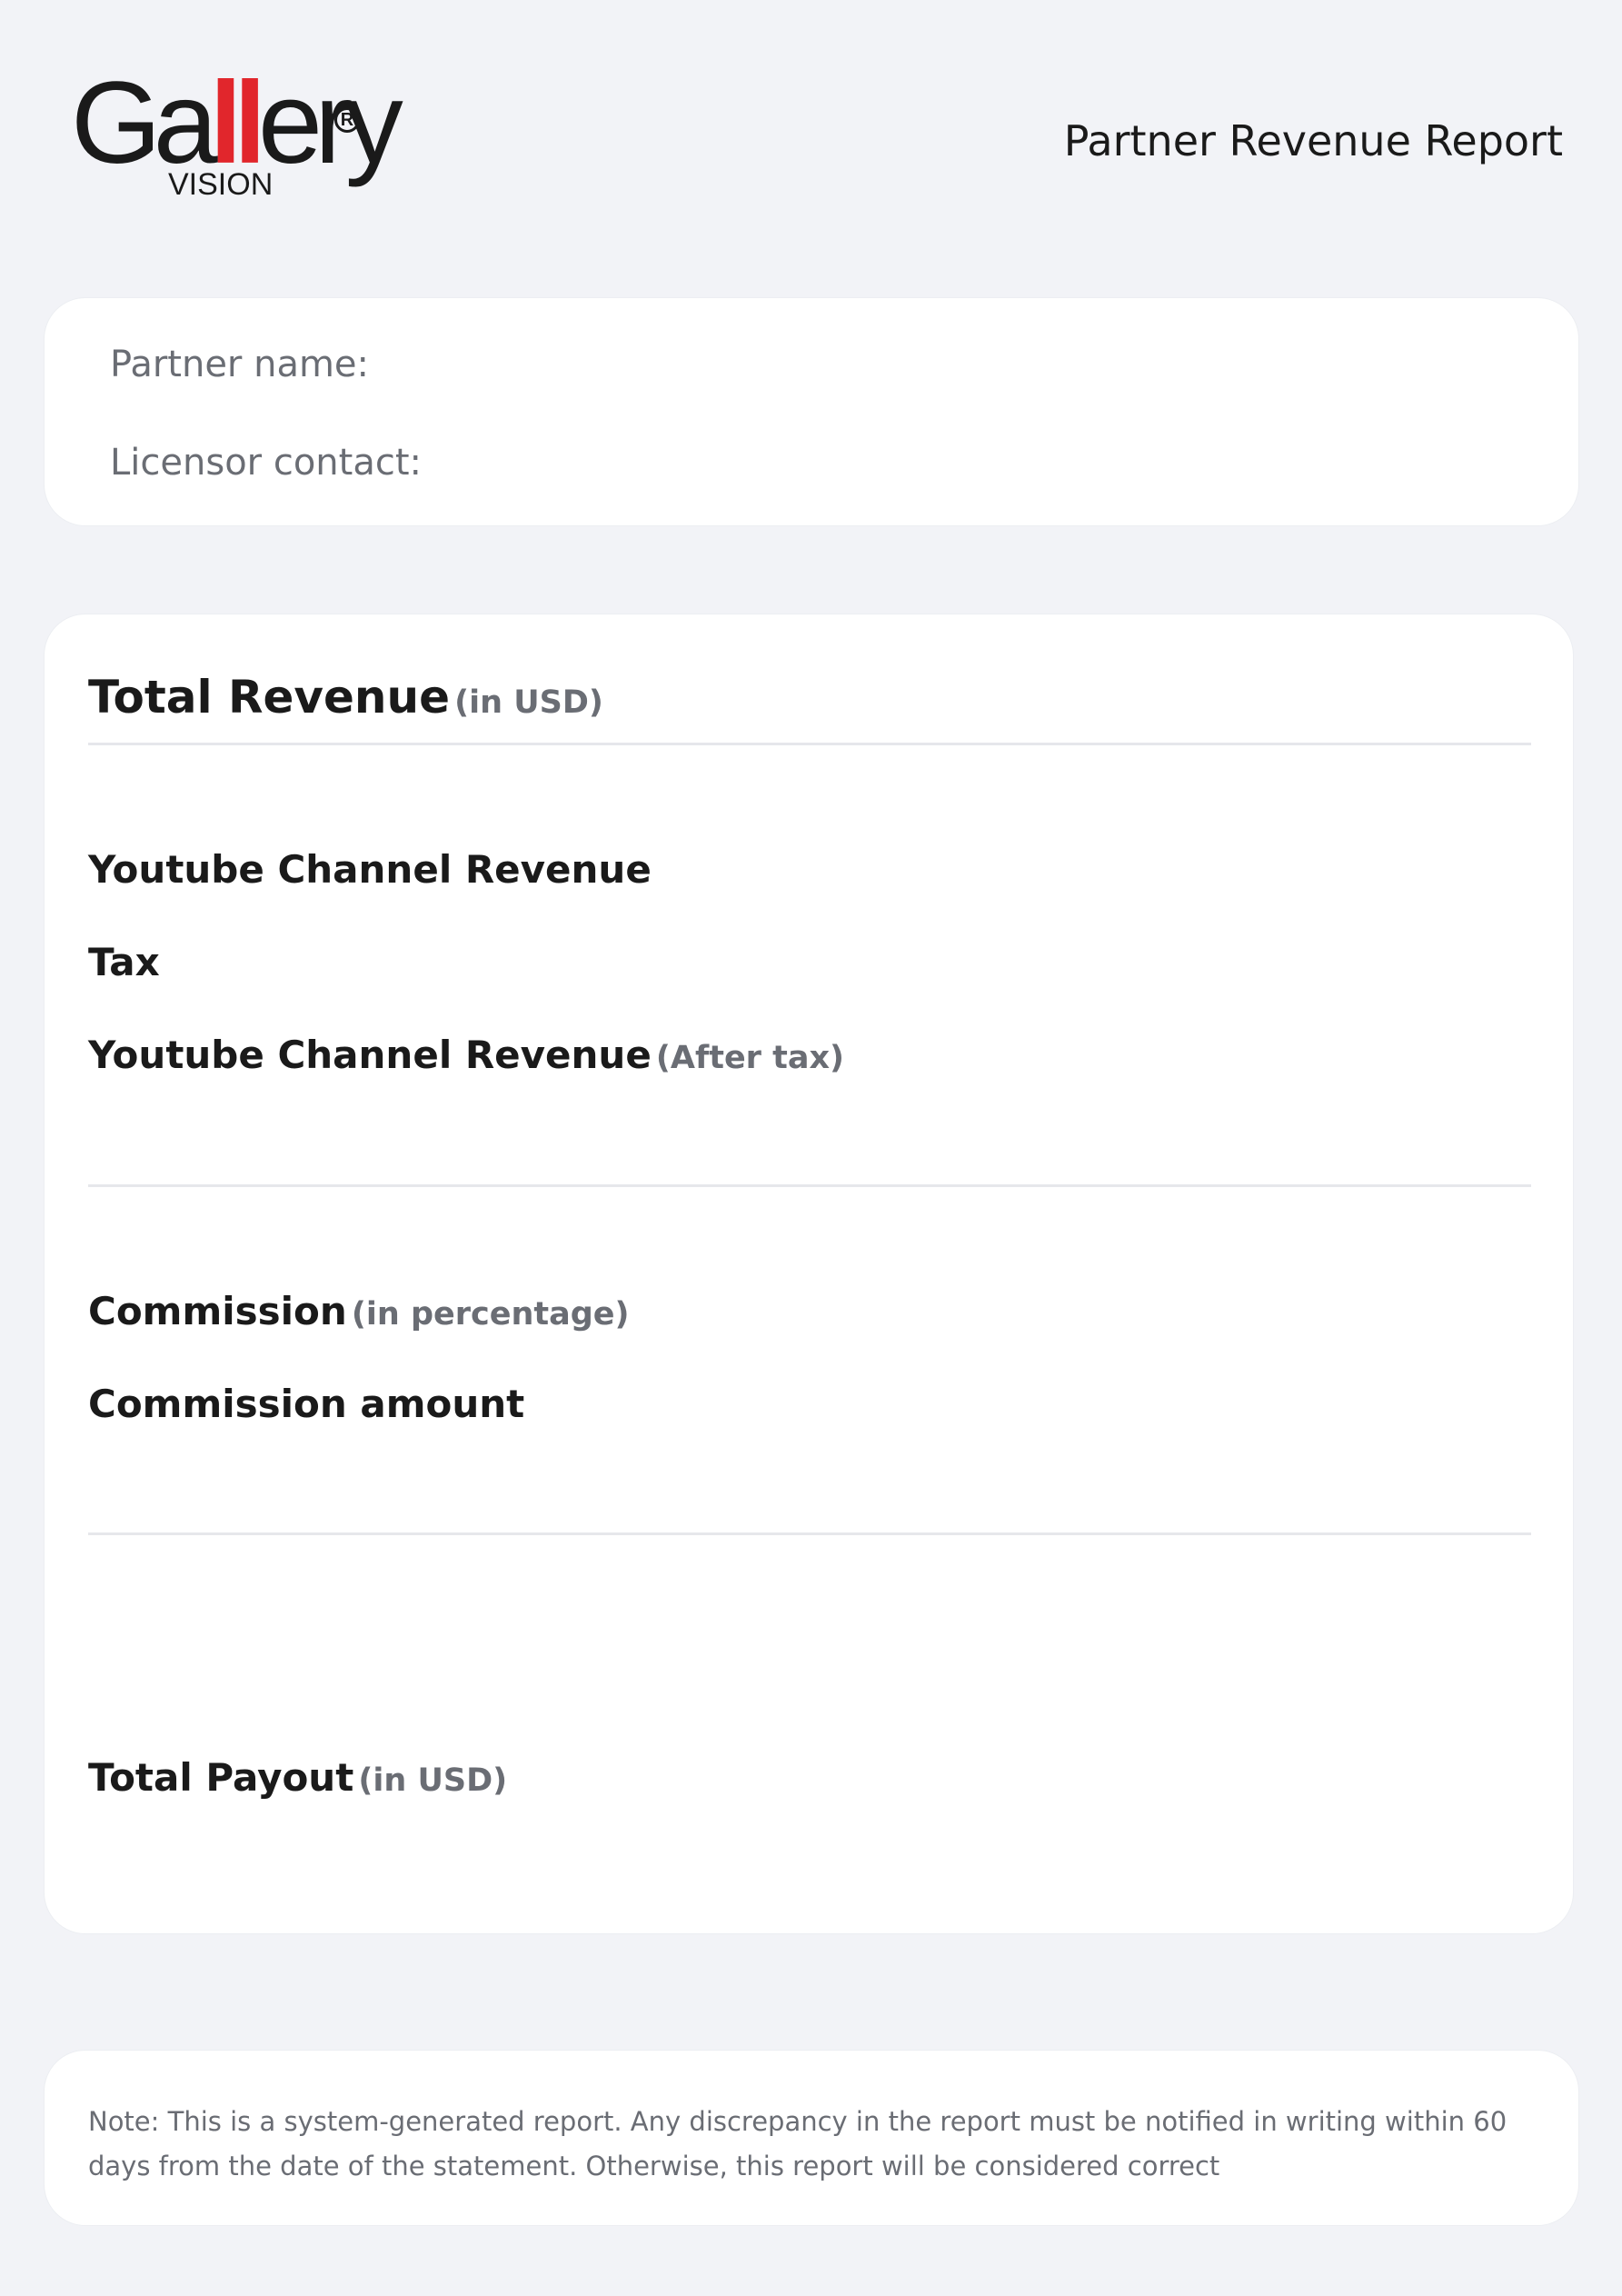 The width and height of the screenshot is (1622, 2296). I want to click on total-payout-label: Total Payout, so click(221, 1777).